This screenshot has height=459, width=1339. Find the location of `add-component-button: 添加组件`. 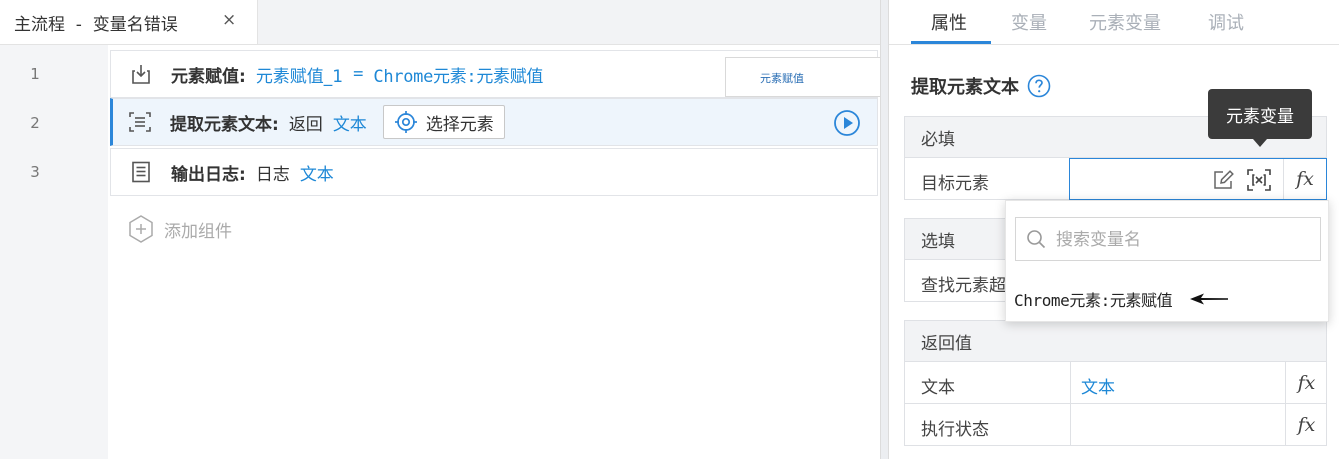

add-component-button: 添加组件 is located at coordinates (179, 229).